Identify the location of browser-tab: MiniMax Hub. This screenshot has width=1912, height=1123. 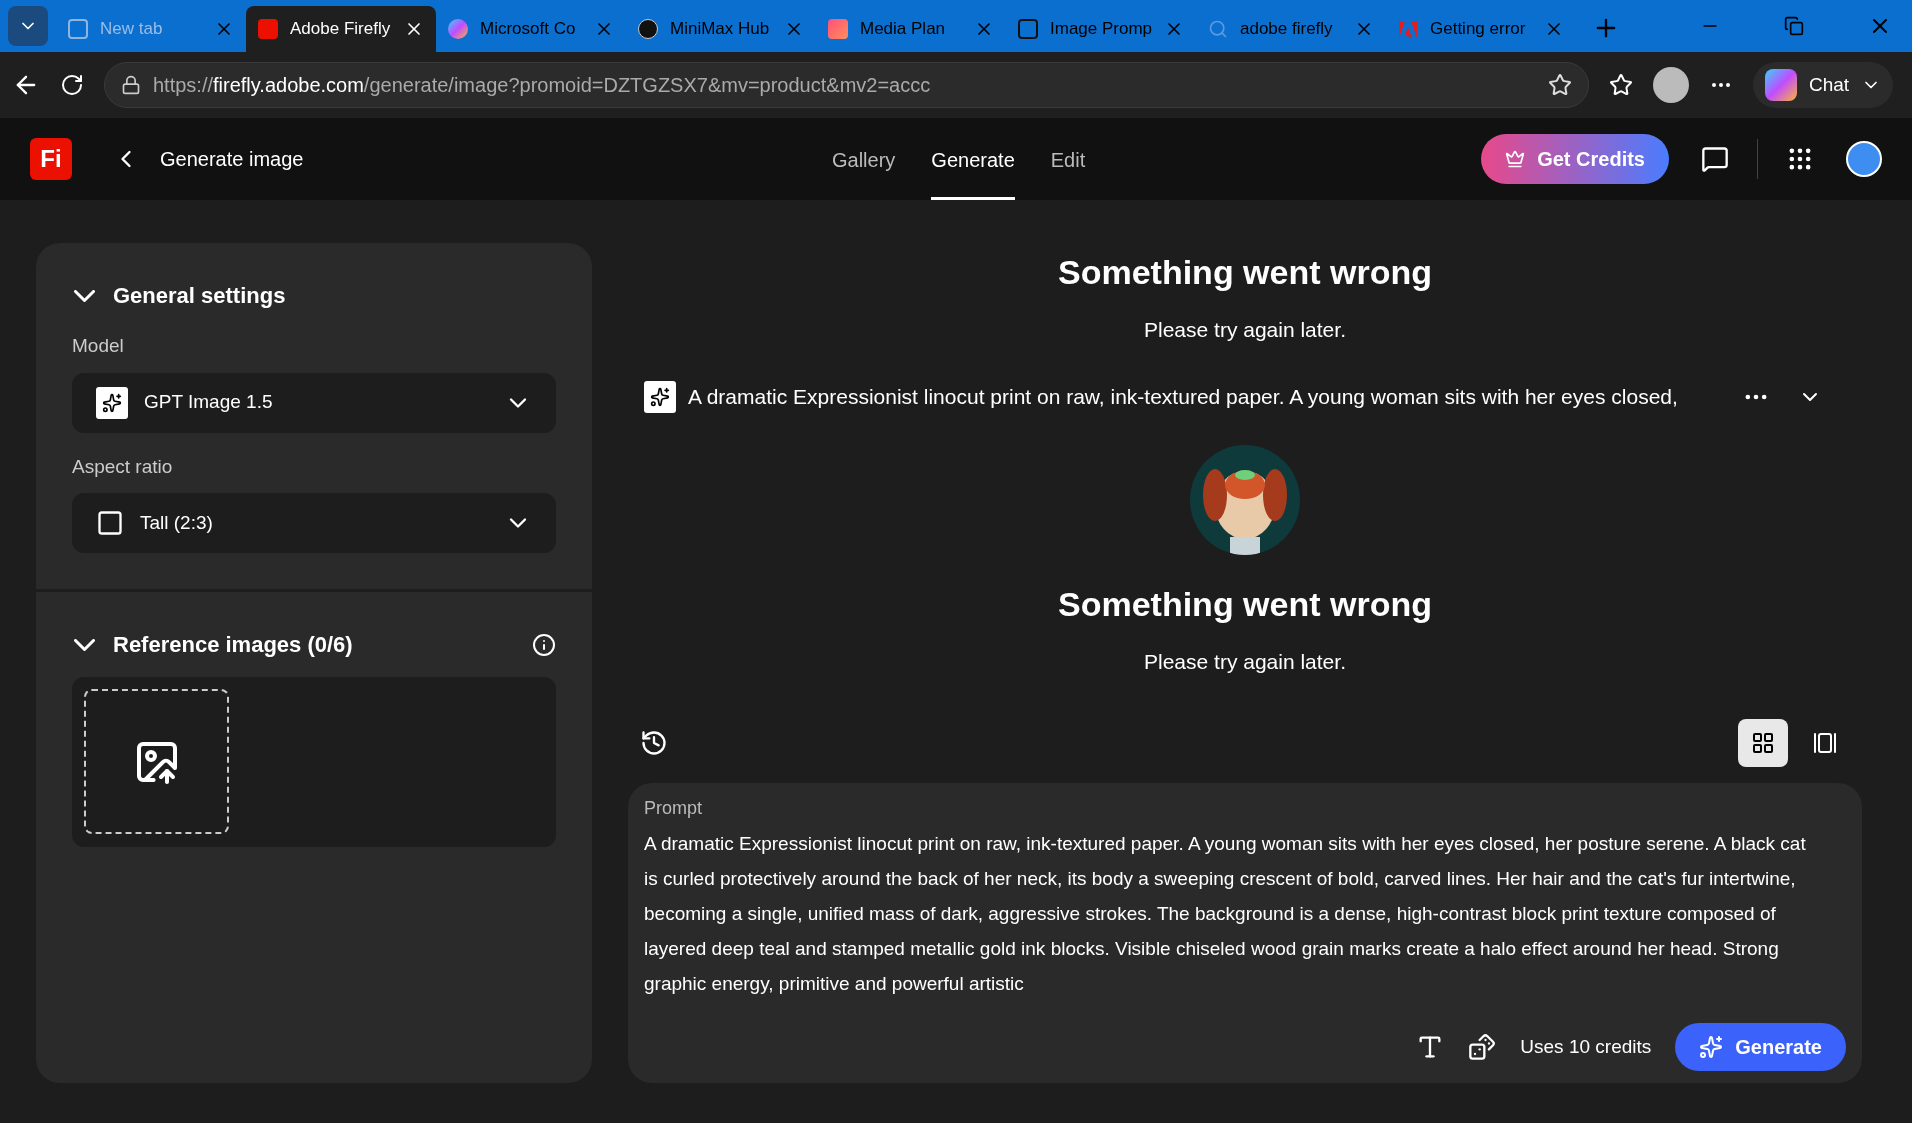
(721, 29).